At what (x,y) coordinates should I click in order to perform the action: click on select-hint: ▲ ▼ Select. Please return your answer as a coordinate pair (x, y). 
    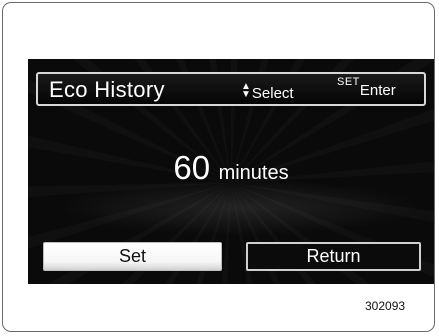
    Looking at the image, I should click on (267, 90).